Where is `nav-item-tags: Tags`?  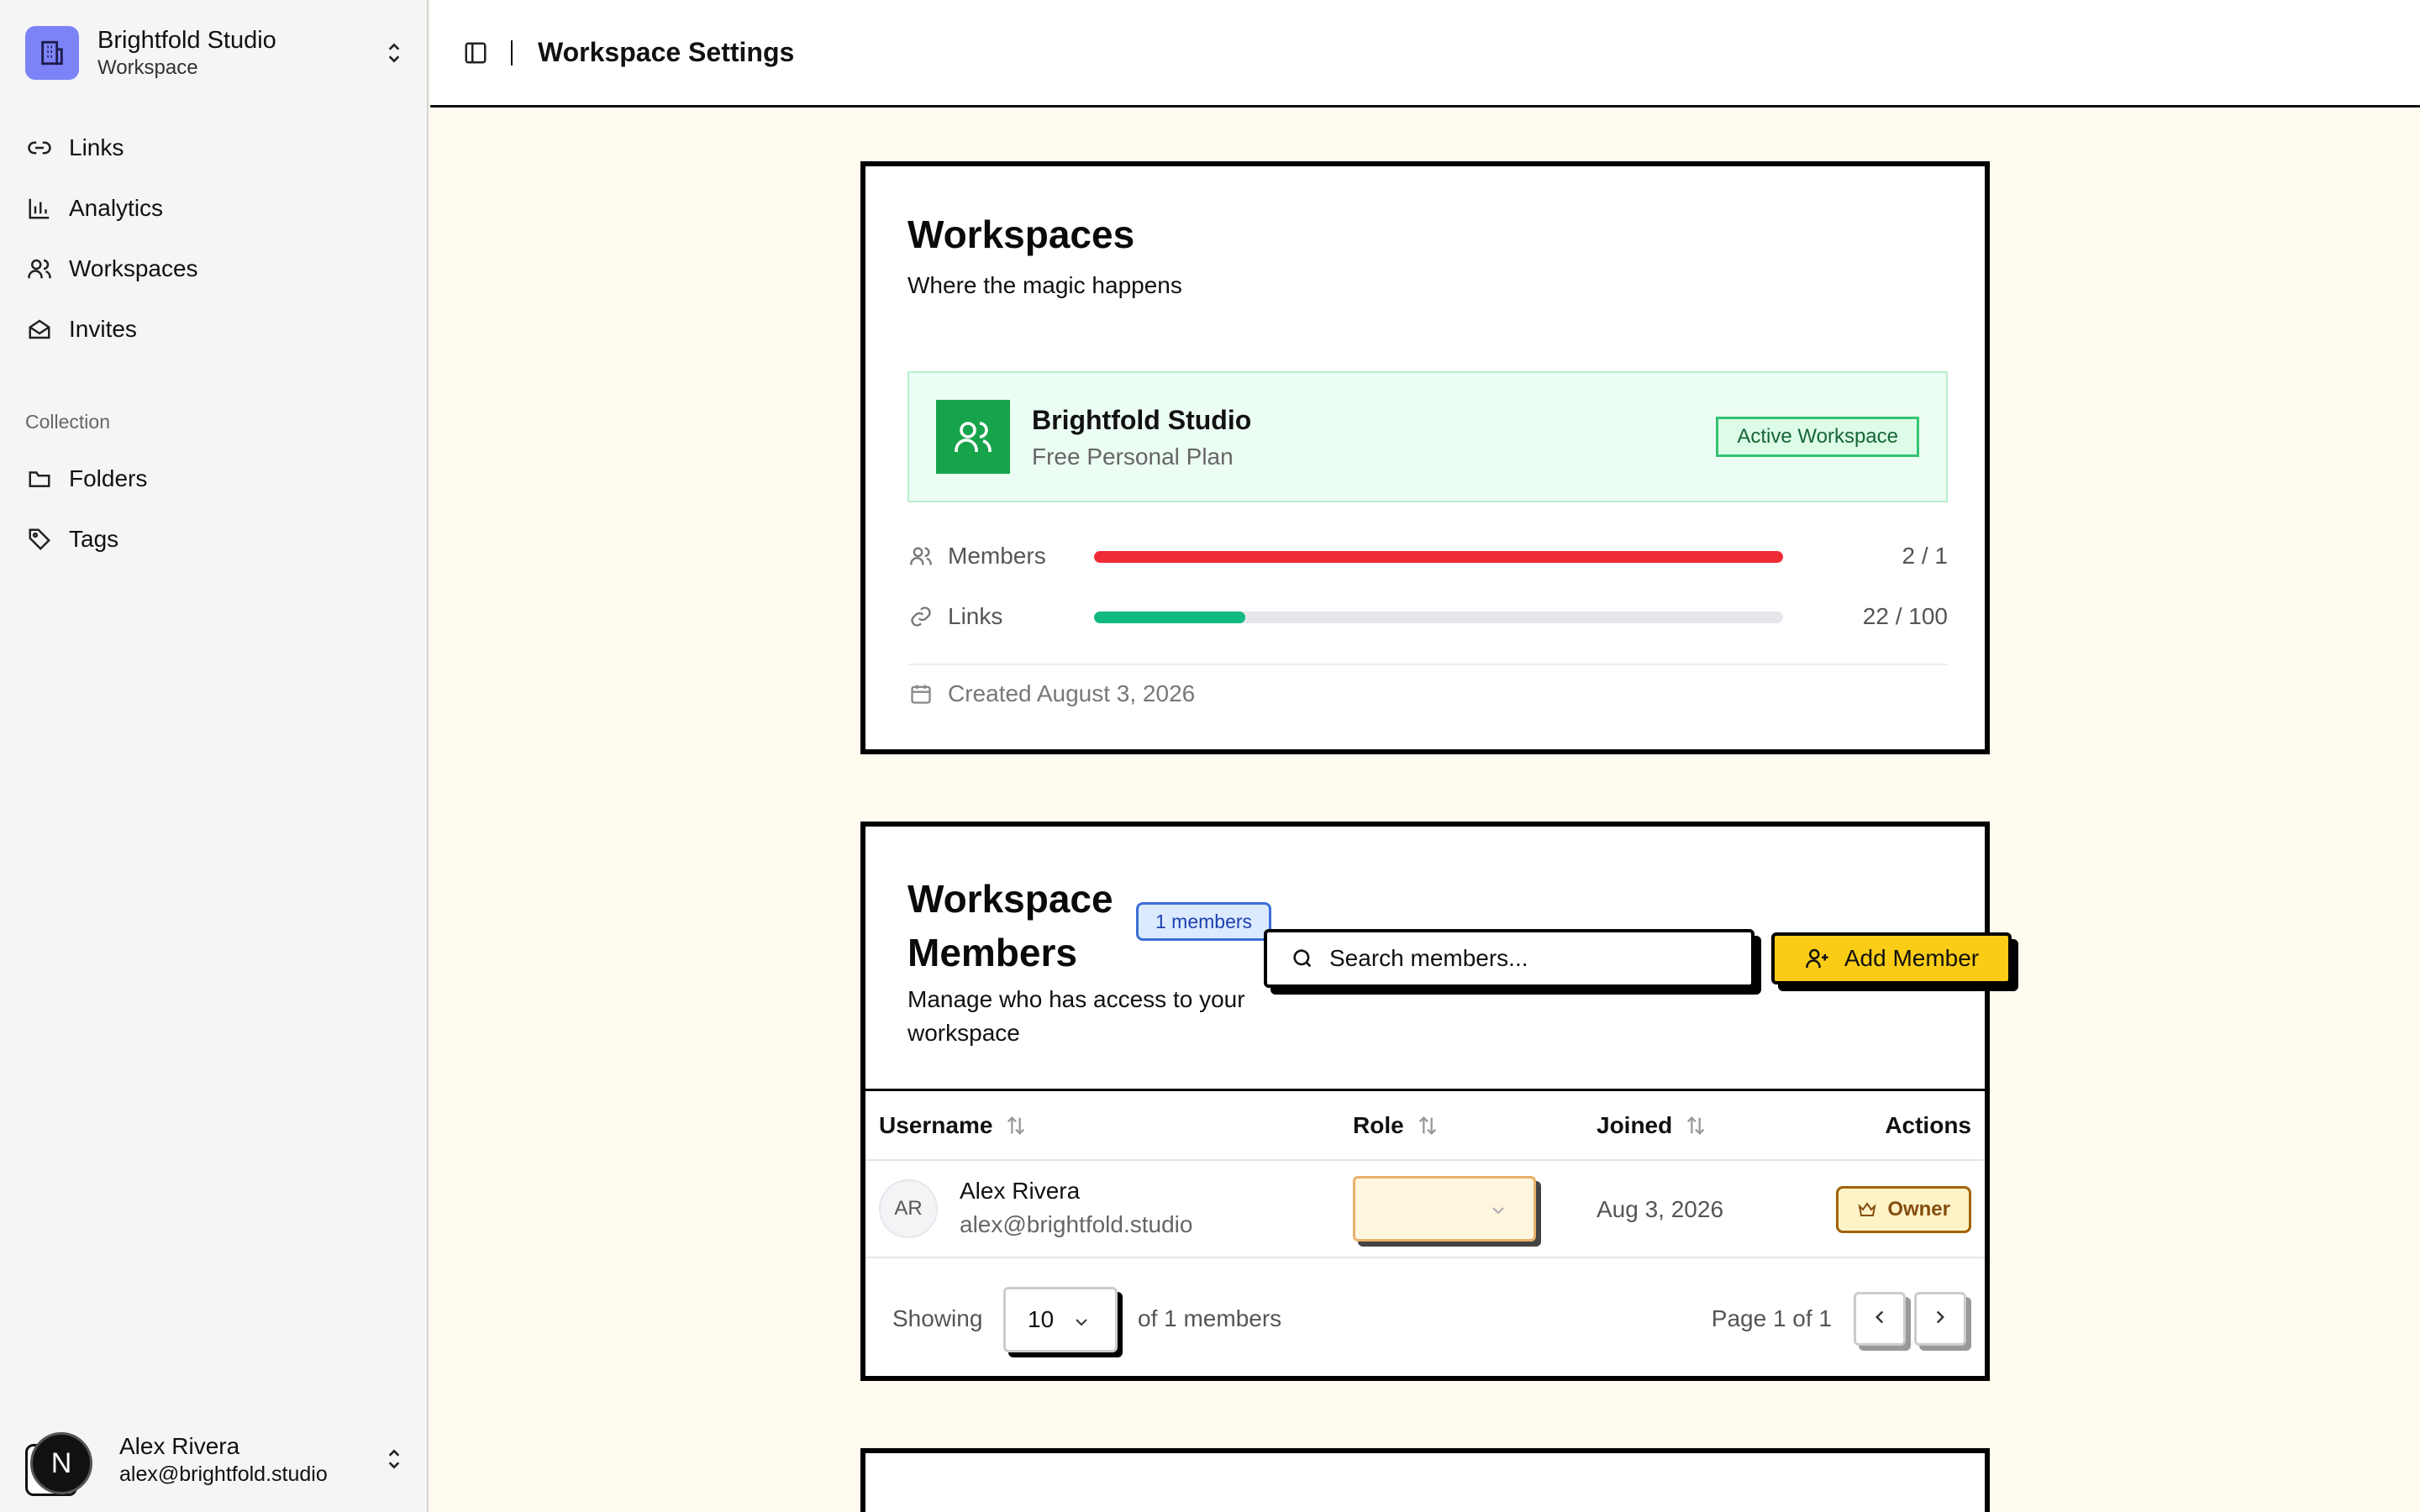 nav-item-tags: Tags is located at coordinates (215, 539).